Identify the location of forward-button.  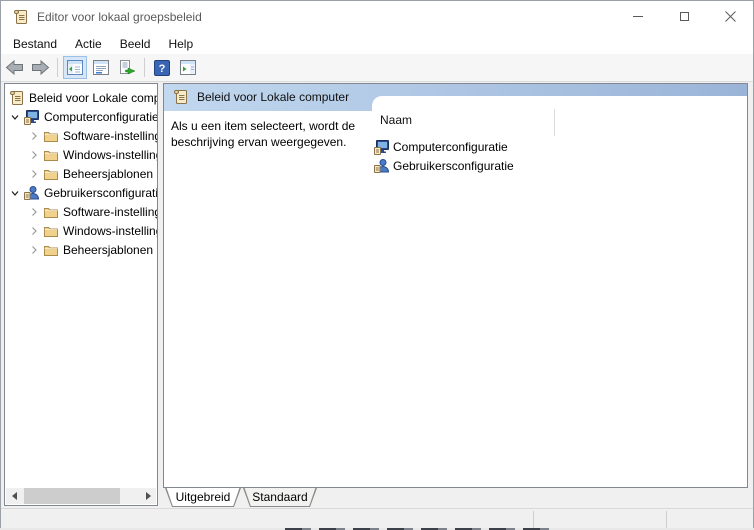
(40, 67).